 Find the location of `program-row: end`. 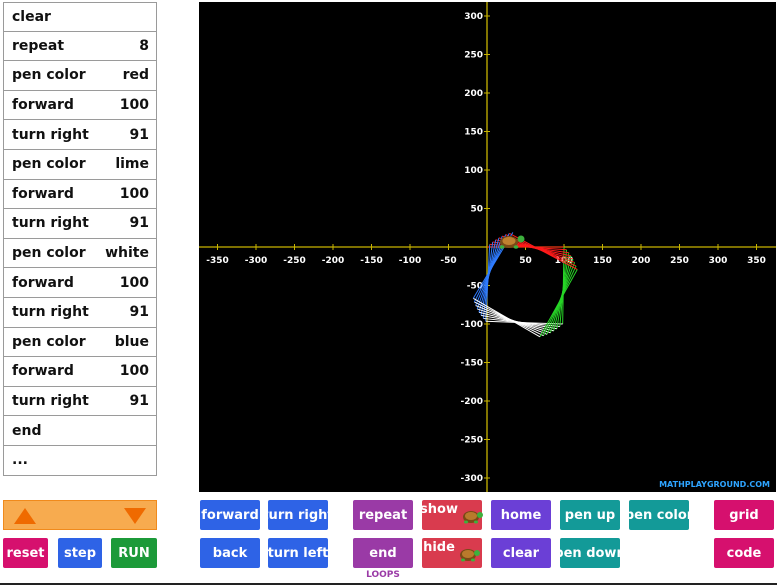

program-row: end is located at coordinates (80, 431).